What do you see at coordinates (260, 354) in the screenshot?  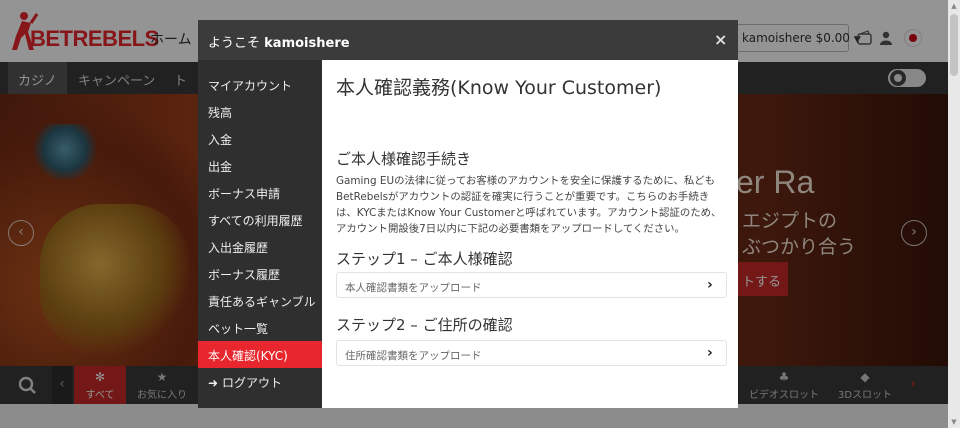 I see `menu-item-kyc: 本人確認(KYC)` at bounding box center [260, 354].